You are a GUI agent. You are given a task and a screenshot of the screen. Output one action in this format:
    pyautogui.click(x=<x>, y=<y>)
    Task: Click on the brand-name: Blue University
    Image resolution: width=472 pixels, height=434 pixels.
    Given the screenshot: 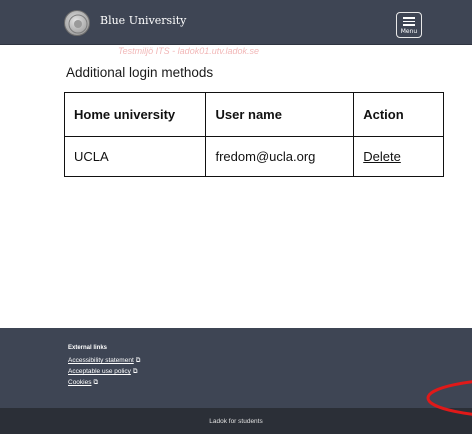 What is the action you would take?
    pyautogui.click(x=143, y=20)
    